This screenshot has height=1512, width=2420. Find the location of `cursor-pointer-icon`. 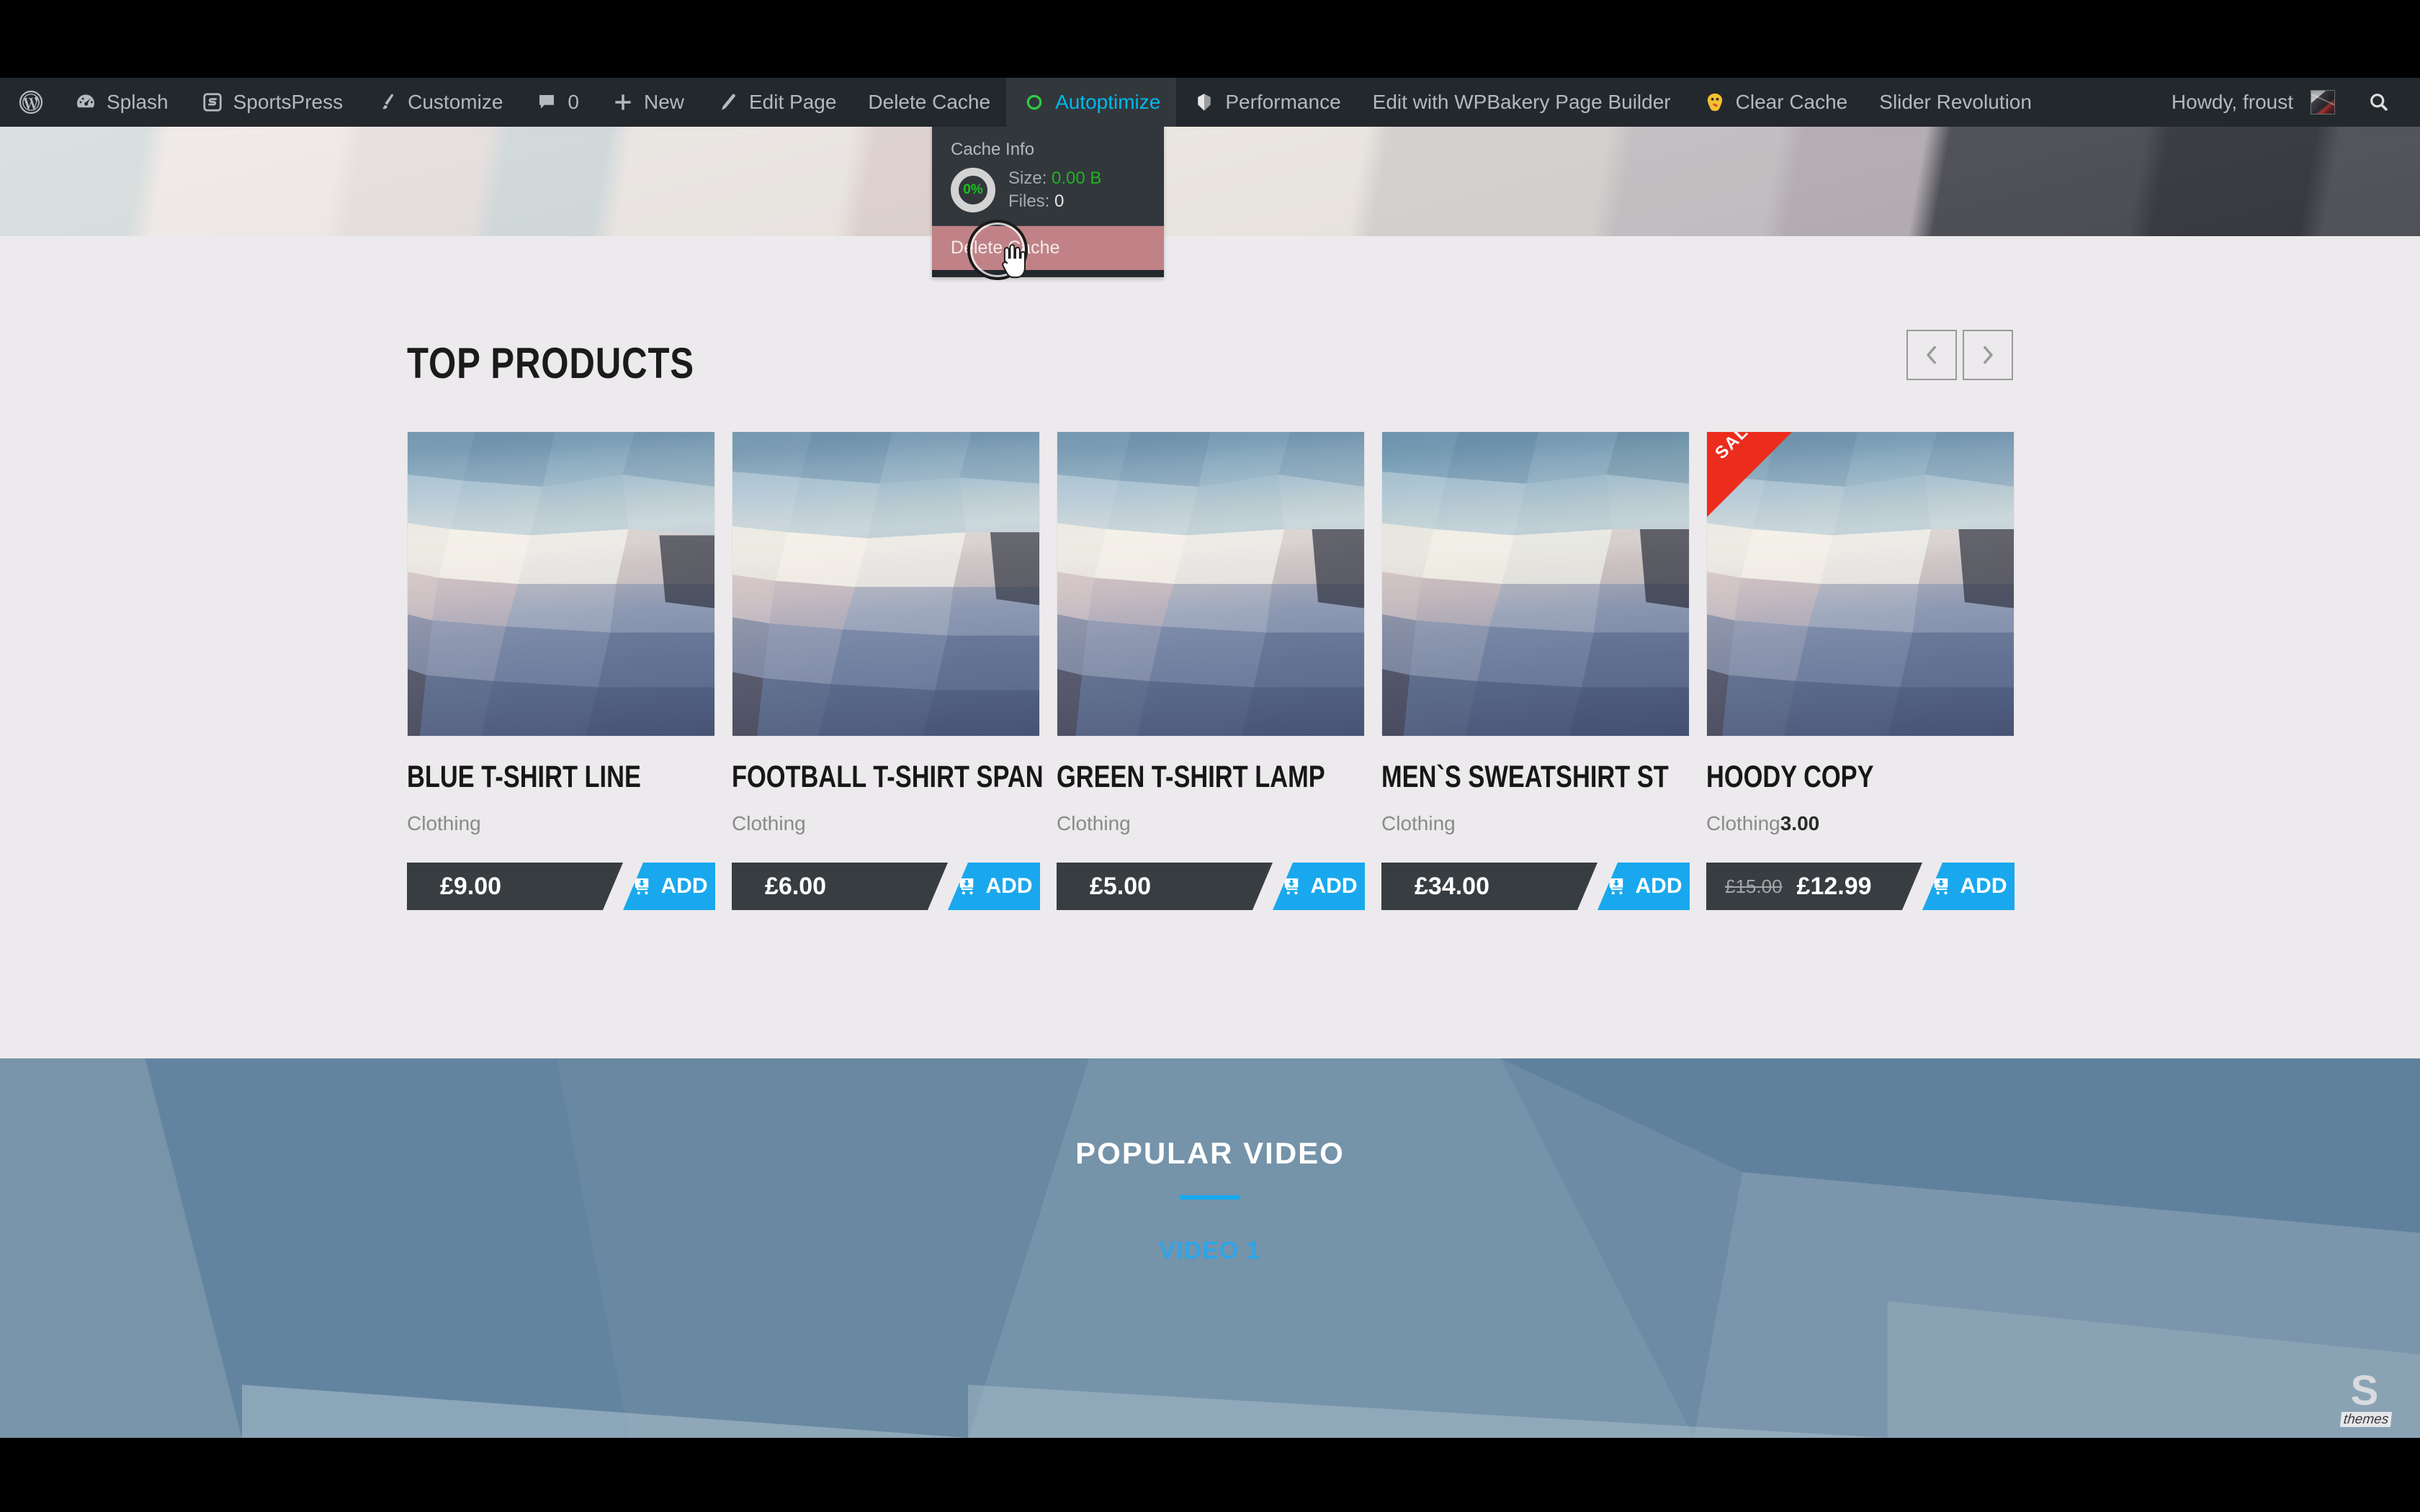

cursor-pointer-icon is located at coordinates (1012, 263).